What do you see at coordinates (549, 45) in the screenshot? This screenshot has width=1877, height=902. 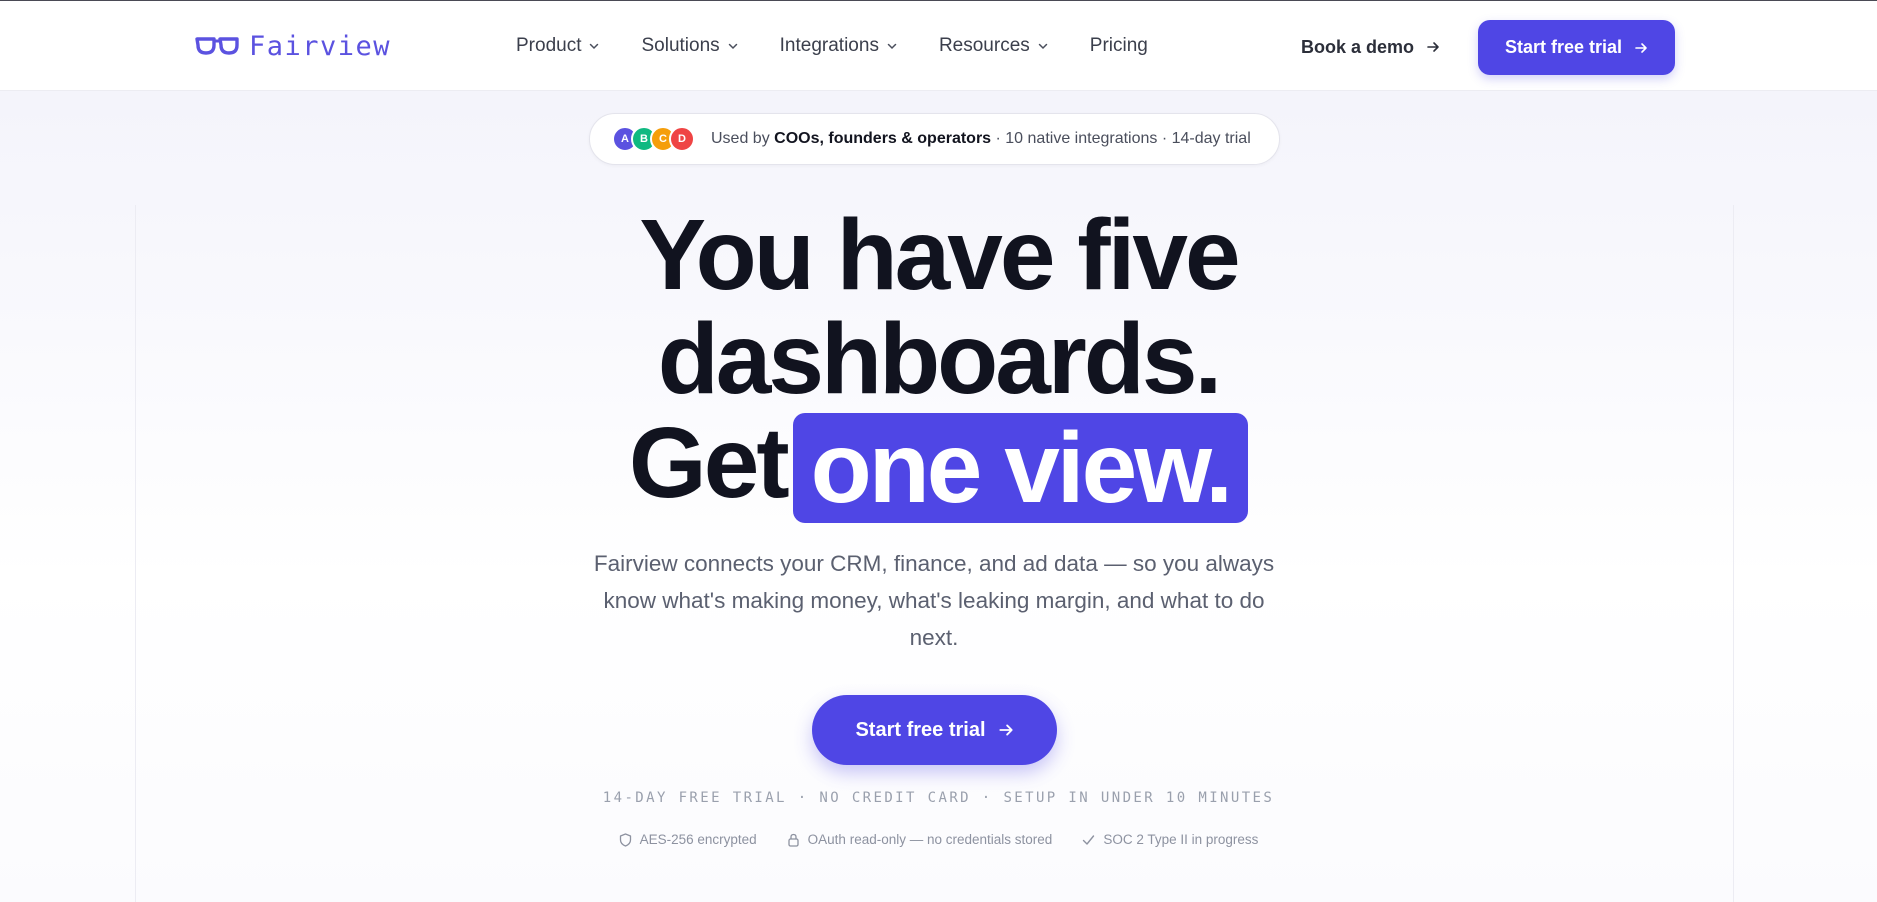 I see `nav-item-label: Product` at bounding box center [549, 45].